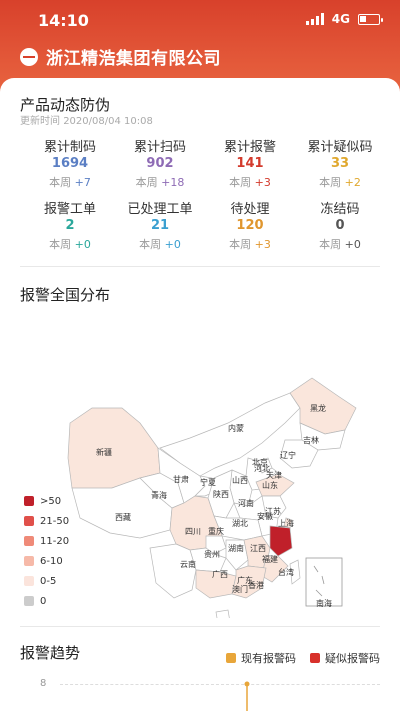  Describe the element at coordinates (270, 485) in the screenshot. I see `label-shandong: 山东` at that location.